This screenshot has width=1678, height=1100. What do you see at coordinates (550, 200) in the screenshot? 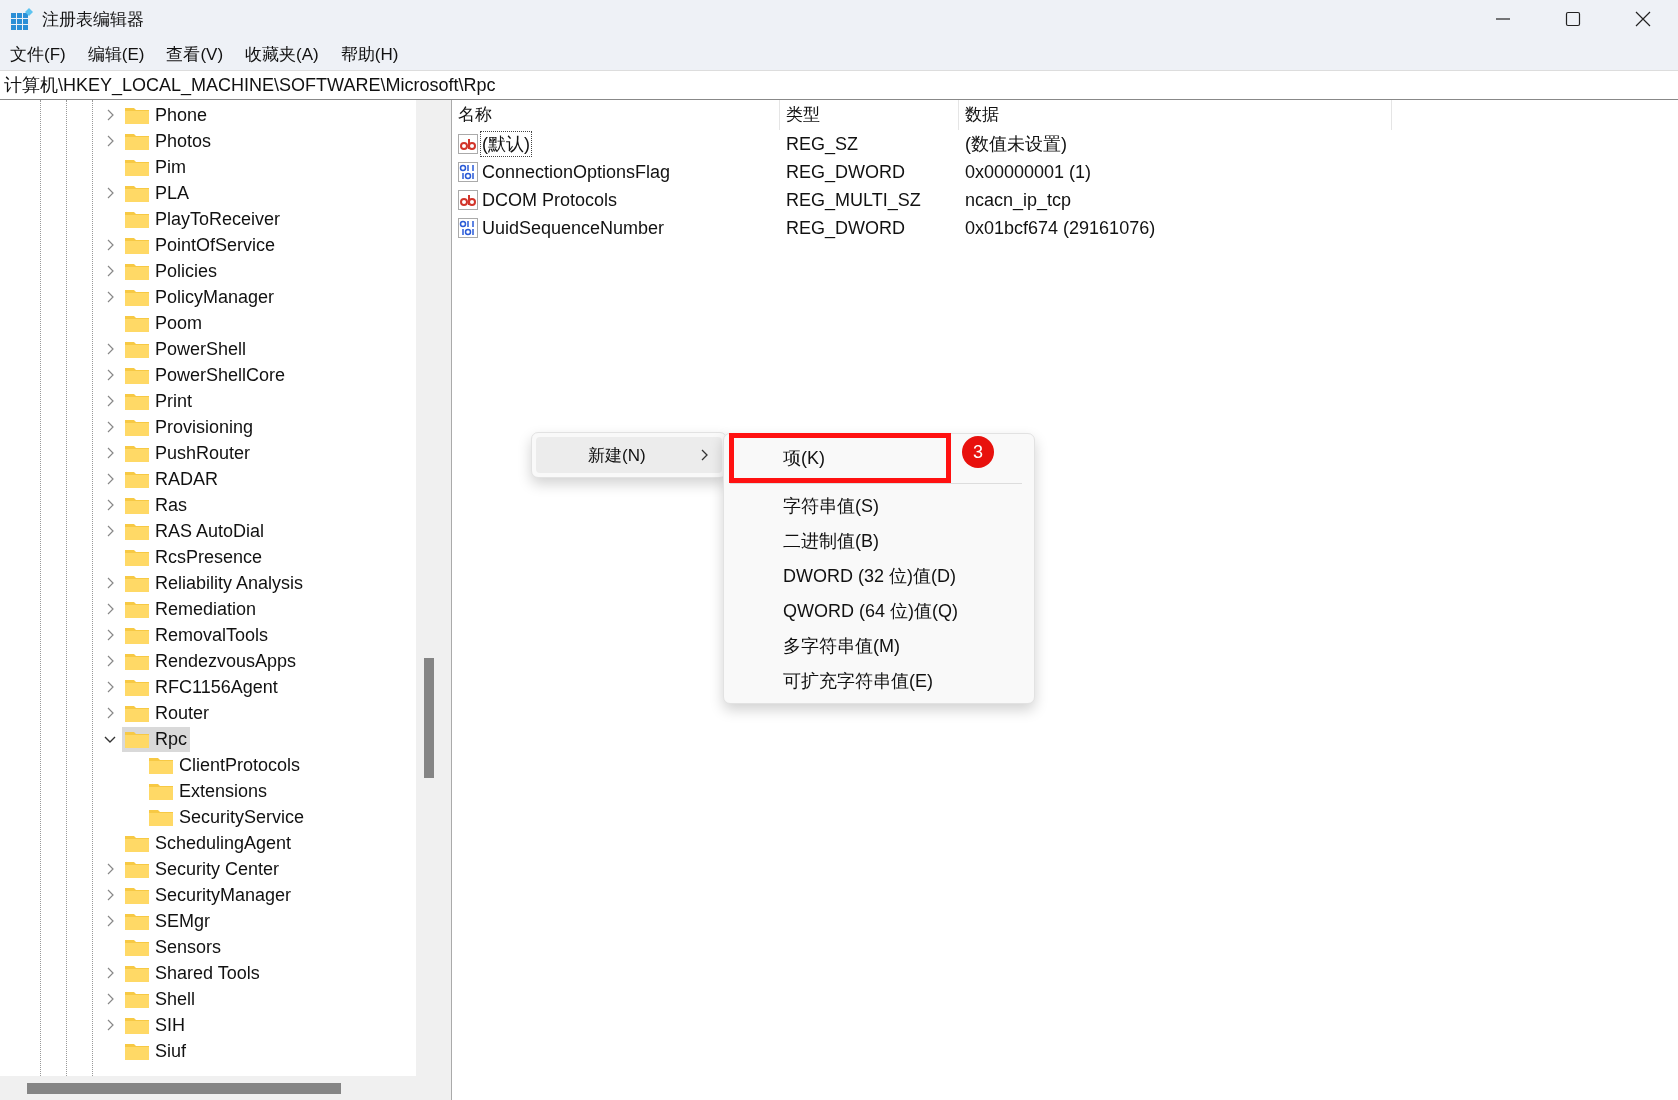
I see `value-name: DCOM Protocols` at bounding box center [550, 200].